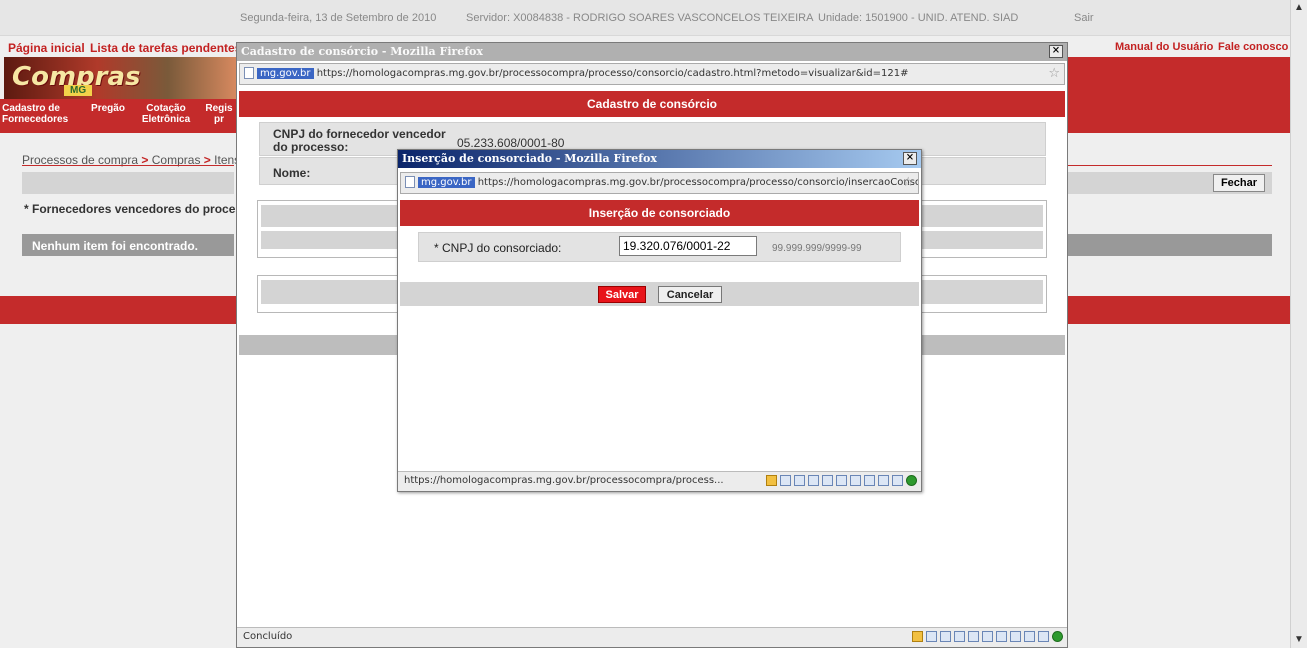 The height and width of the screenshot is (648, 1307). I want to click on scroll-down-icon: ▼, so click(1299, 639).